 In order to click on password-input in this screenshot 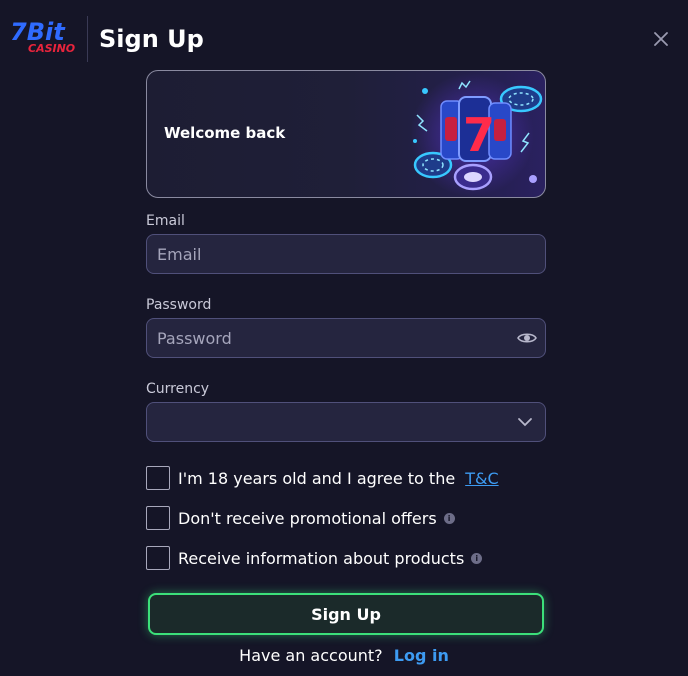, I will do `click(346, 338)`.